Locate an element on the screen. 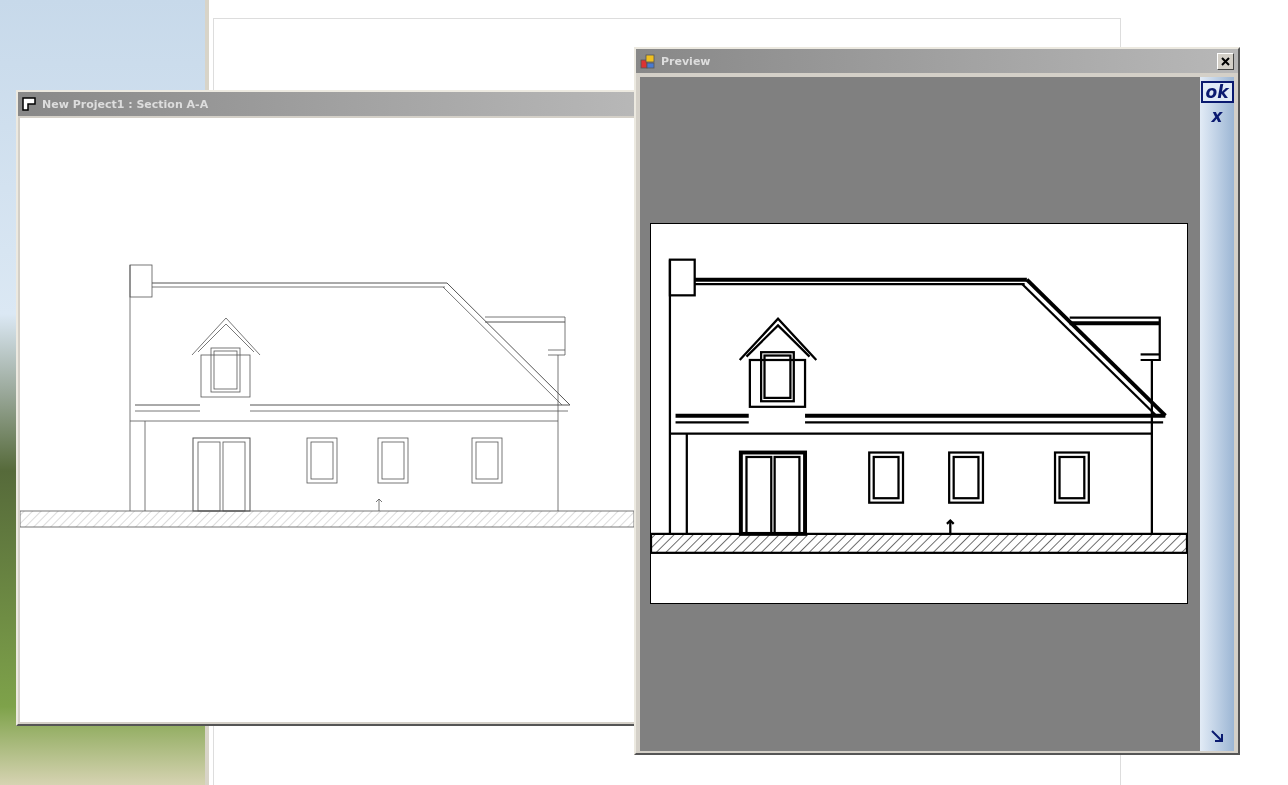  cancel-button: x is located at coordinates (1217, 116).